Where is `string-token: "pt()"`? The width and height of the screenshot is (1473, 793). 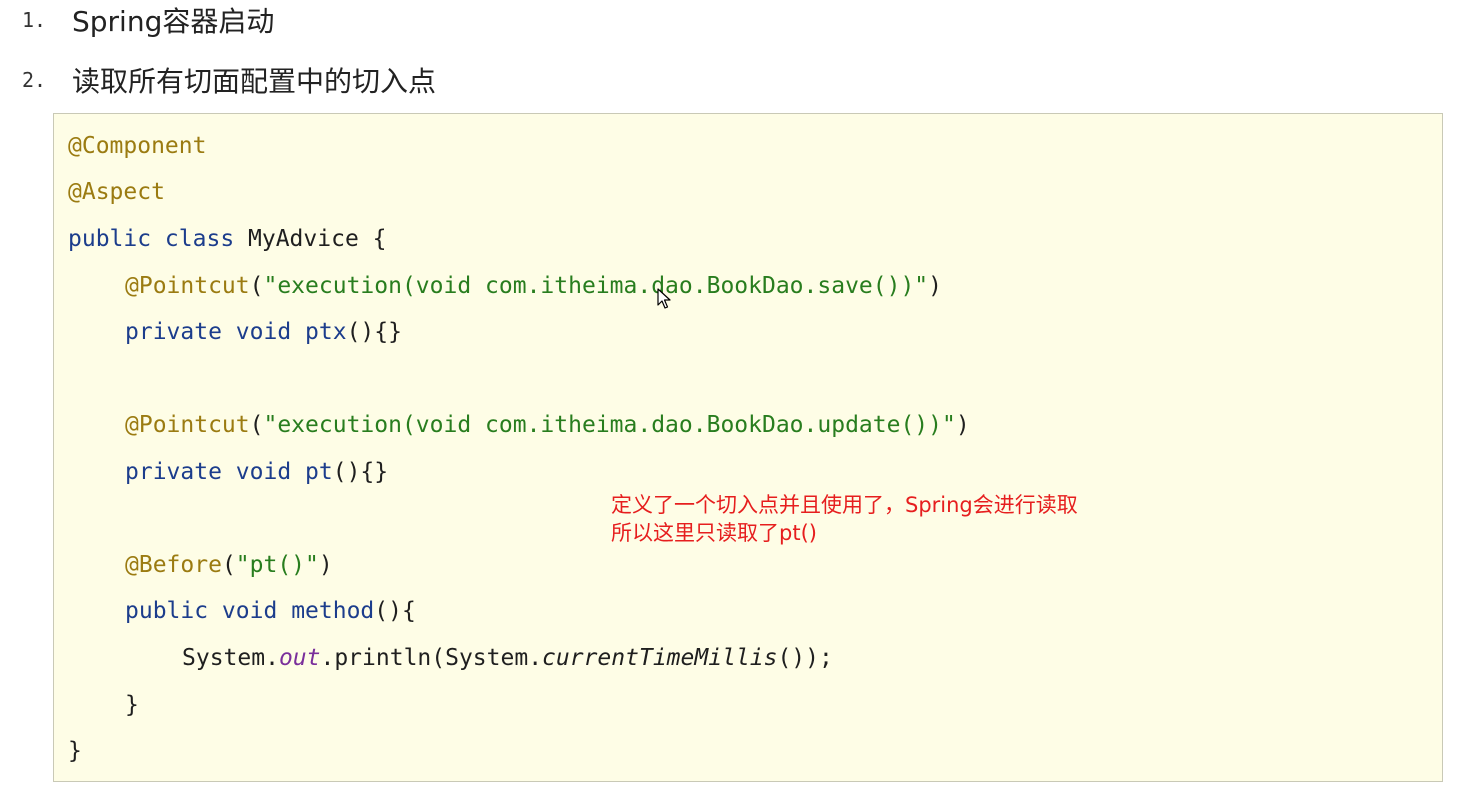 string-token: "pt()" is located at coordinates (277, 565).